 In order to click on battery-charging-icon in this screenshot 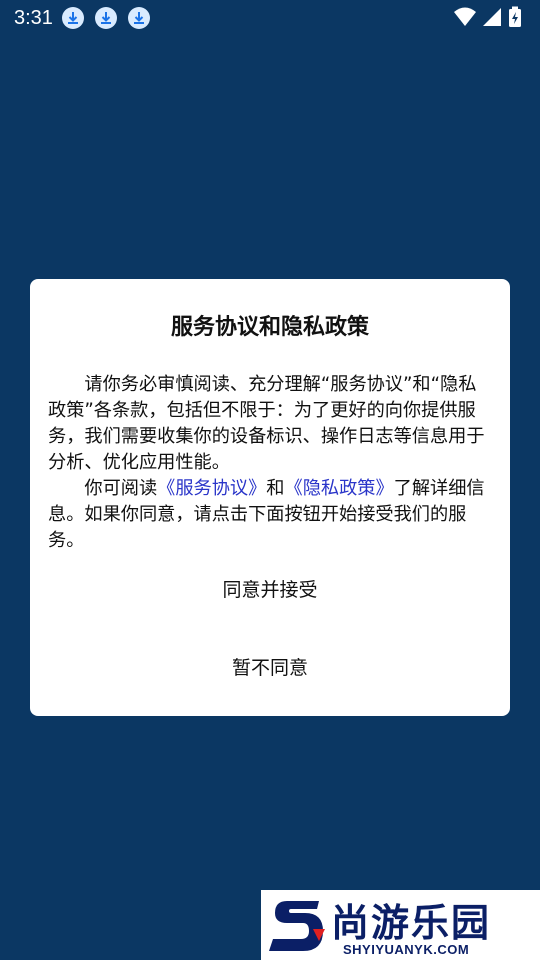, I will do `click(515, 19)`.